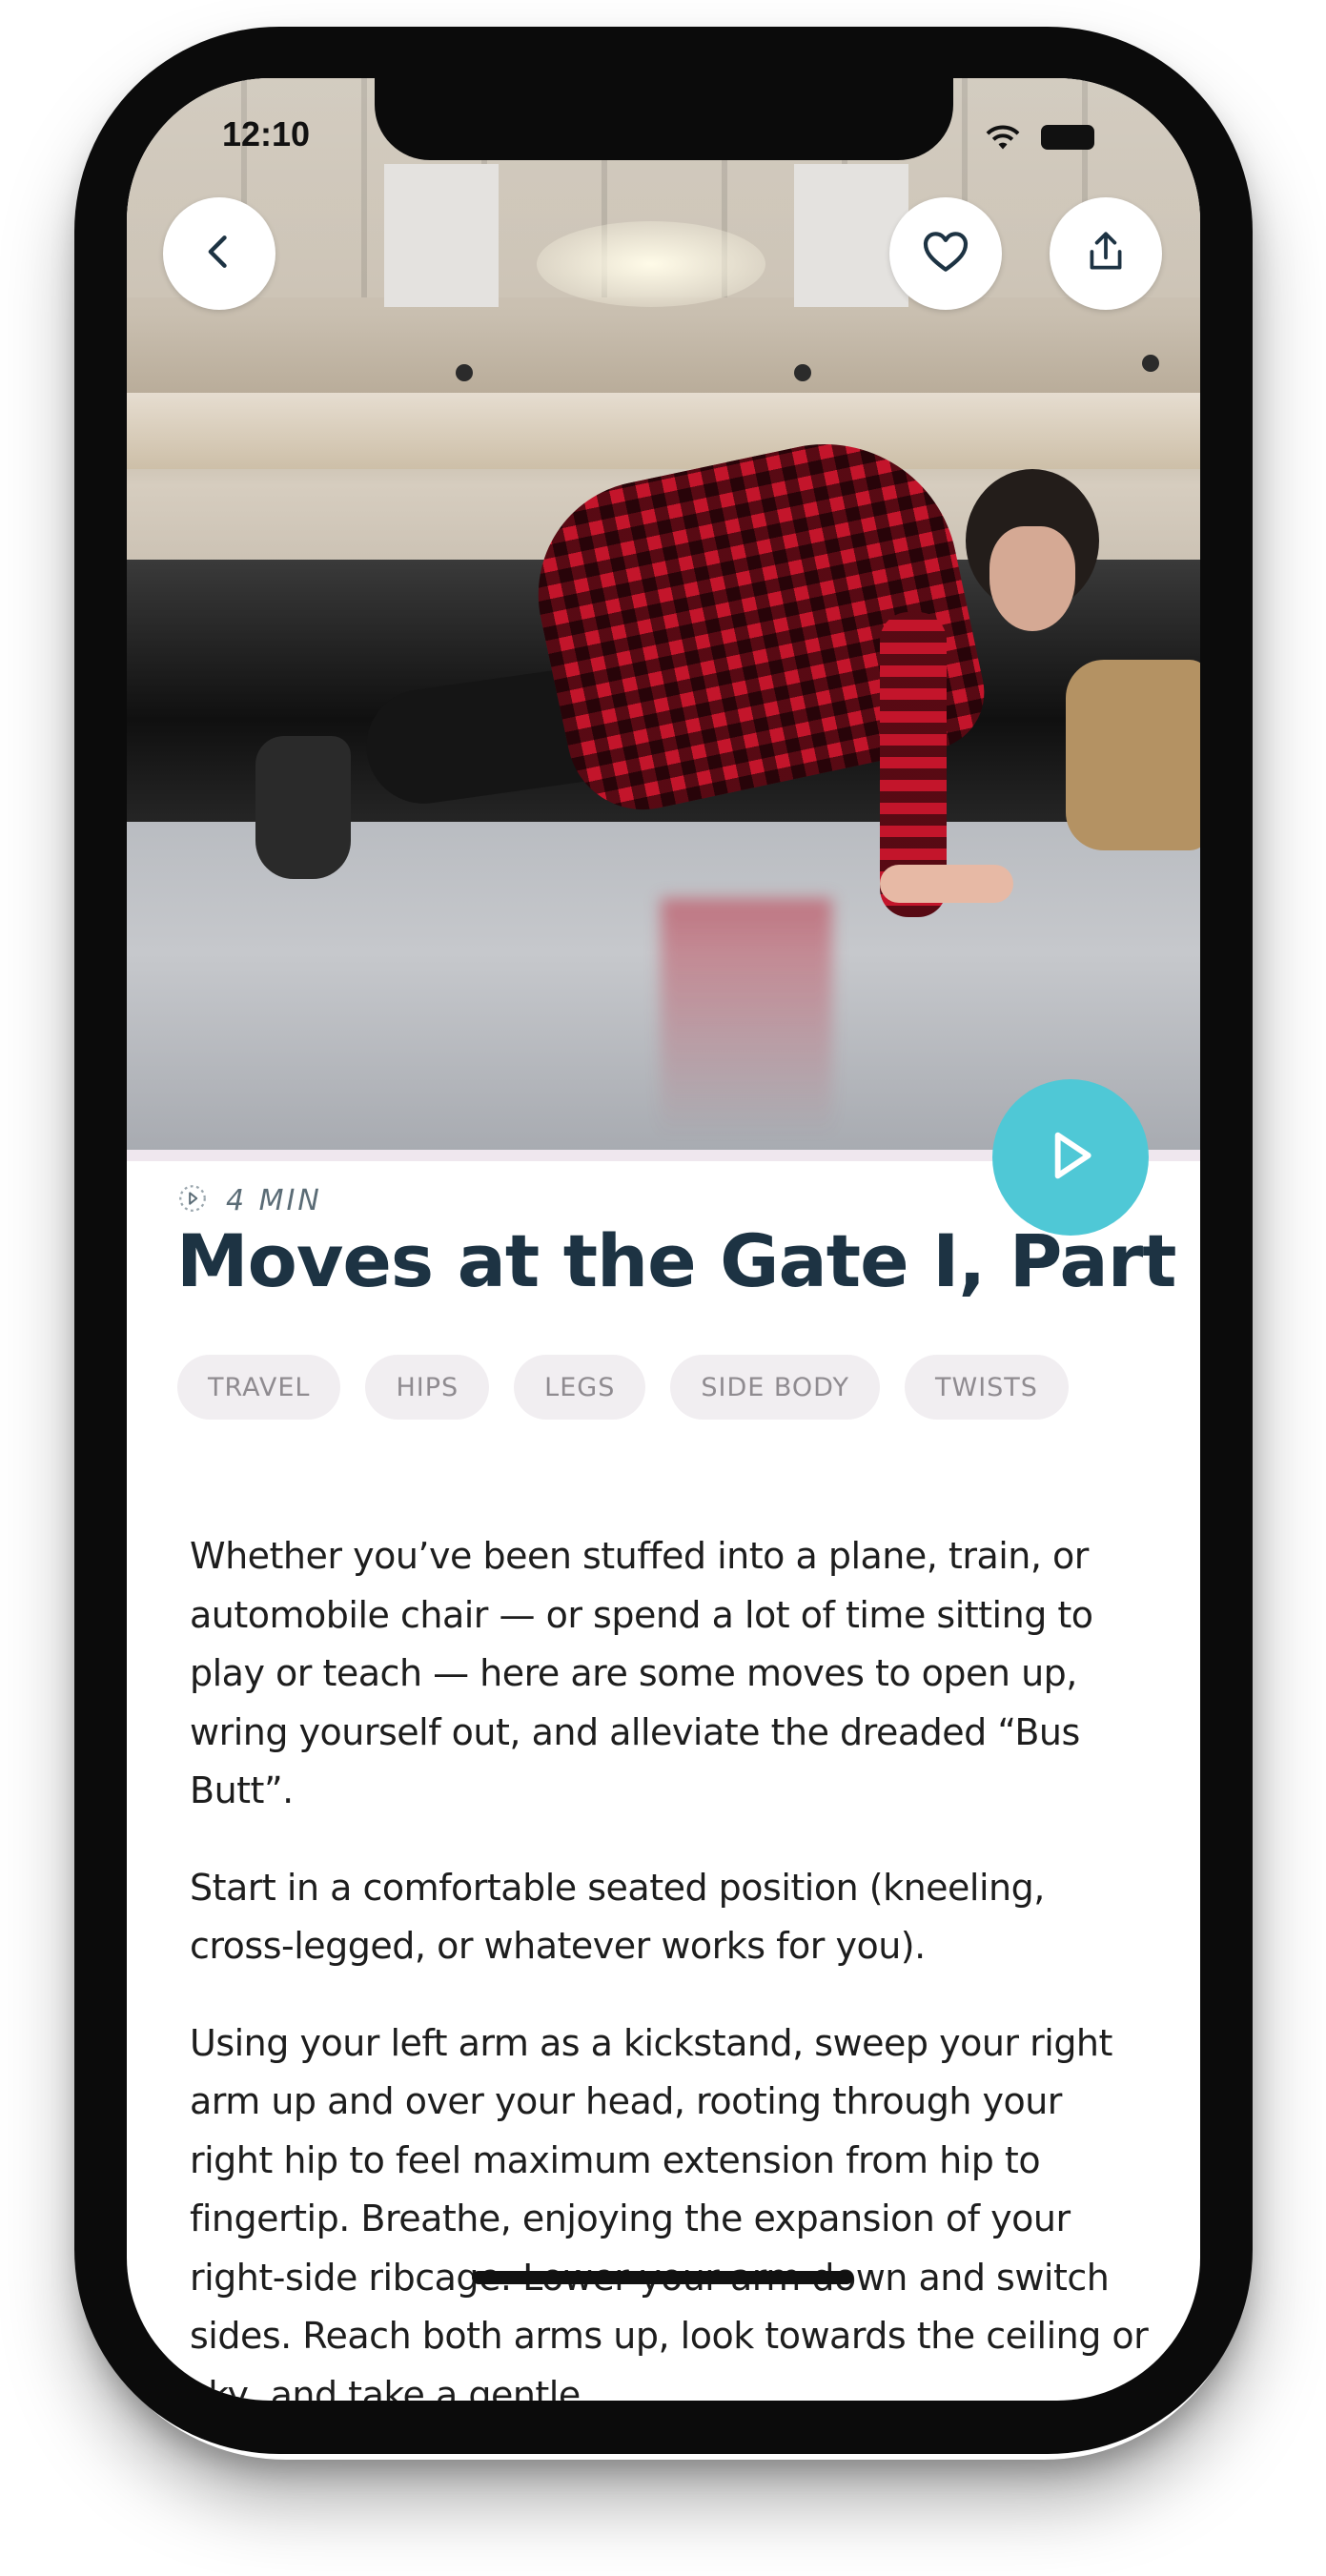 The image size is (1326, 2576). I want to click on tag-list: TRAVEL HIPS LEGS SIDE BODY TWISTS, so click(623, 1387).